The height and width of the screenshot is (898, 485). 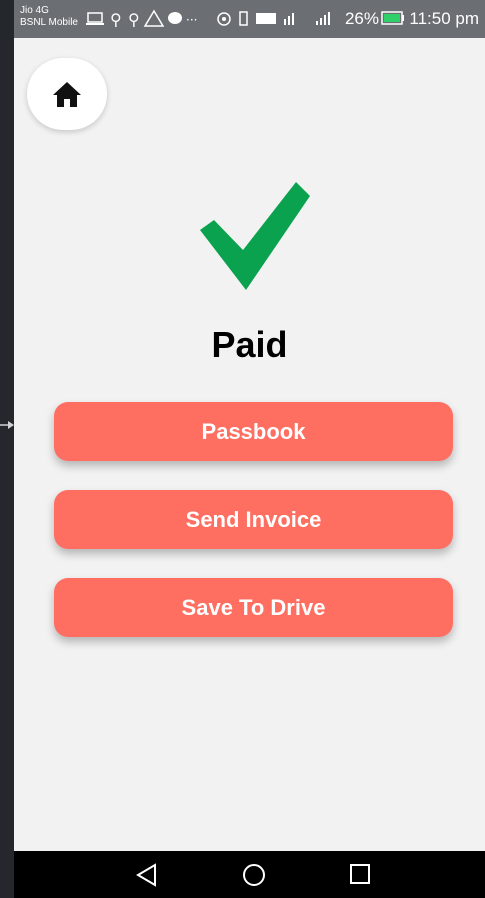 I want to click on home-icon, so click(x=67, y=94).